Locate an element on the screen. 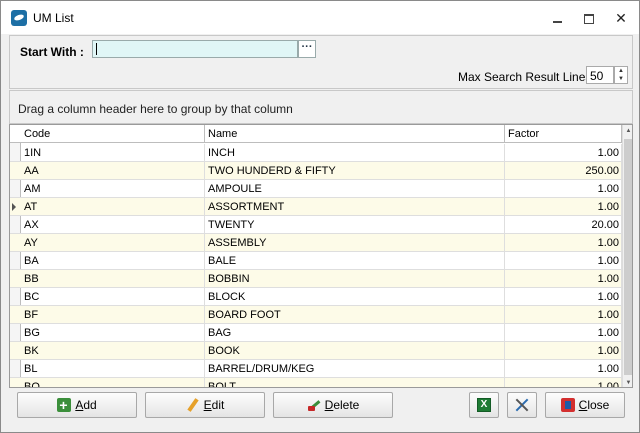  export-excel-button: X is located at coordinates (484, 405).